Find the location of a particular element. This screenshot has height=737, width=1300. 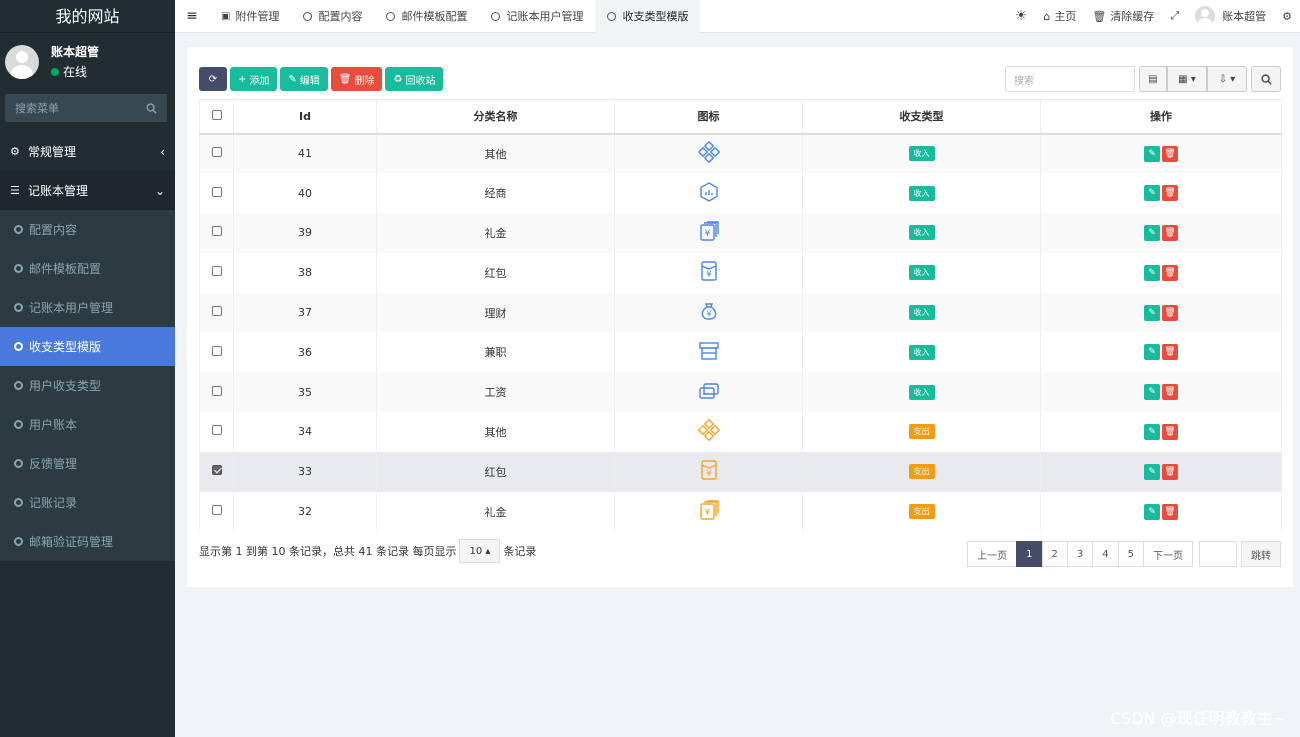

jump-page-input is located at coordinates (1218, 554).